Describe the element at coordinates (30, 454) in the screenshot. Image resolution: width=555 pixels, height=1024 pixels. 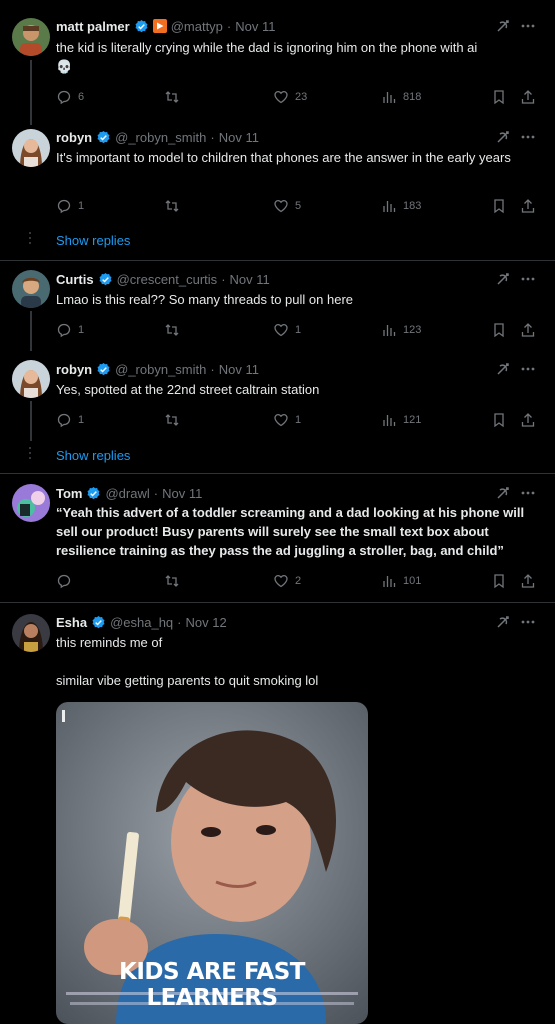
I see `thread-dots` at that location.